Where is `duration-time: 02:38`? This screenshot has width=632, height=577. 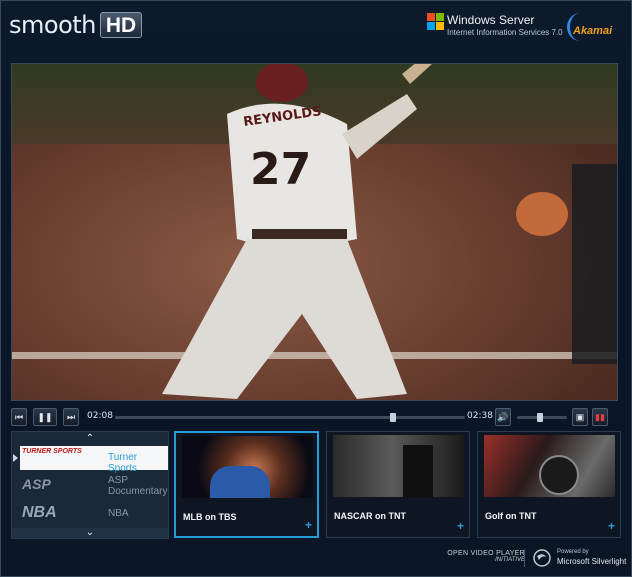
duration-time: 02:38 is located at coordinates (480, 416).